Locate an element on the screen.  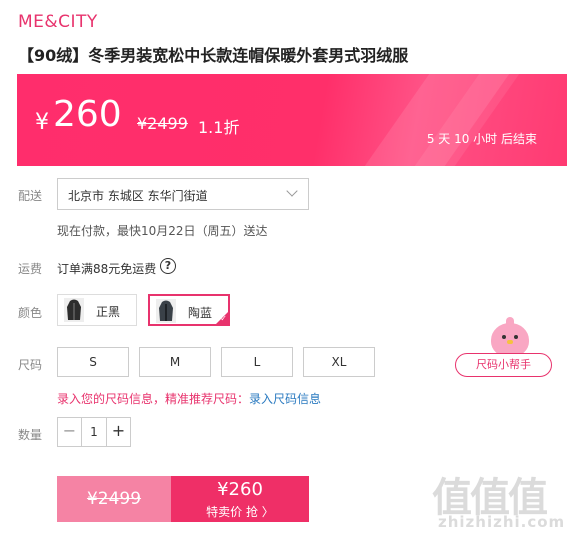
quantity-value: 1 is located at coordinates (94, 432).